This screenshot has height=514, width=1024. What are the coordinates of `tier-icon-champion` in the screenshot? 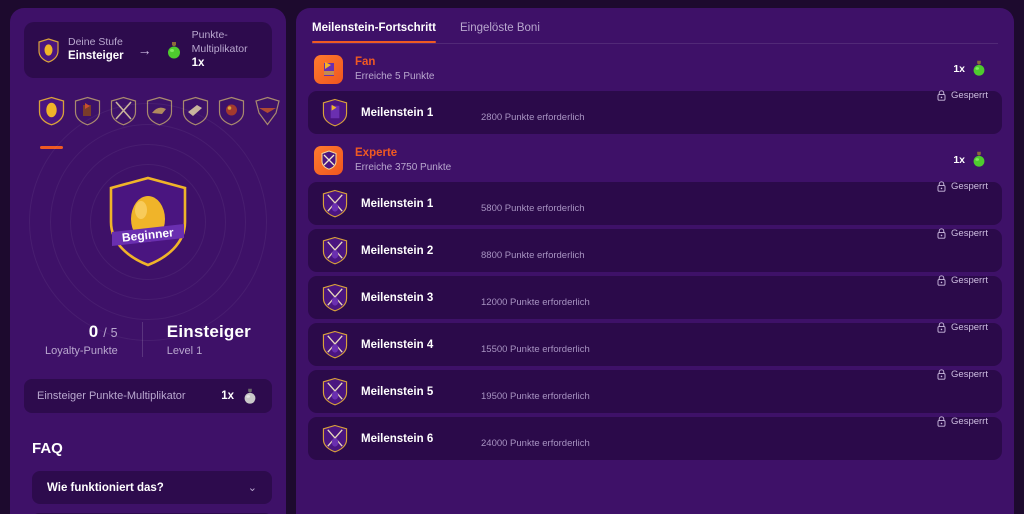 It's located at (231, 111).